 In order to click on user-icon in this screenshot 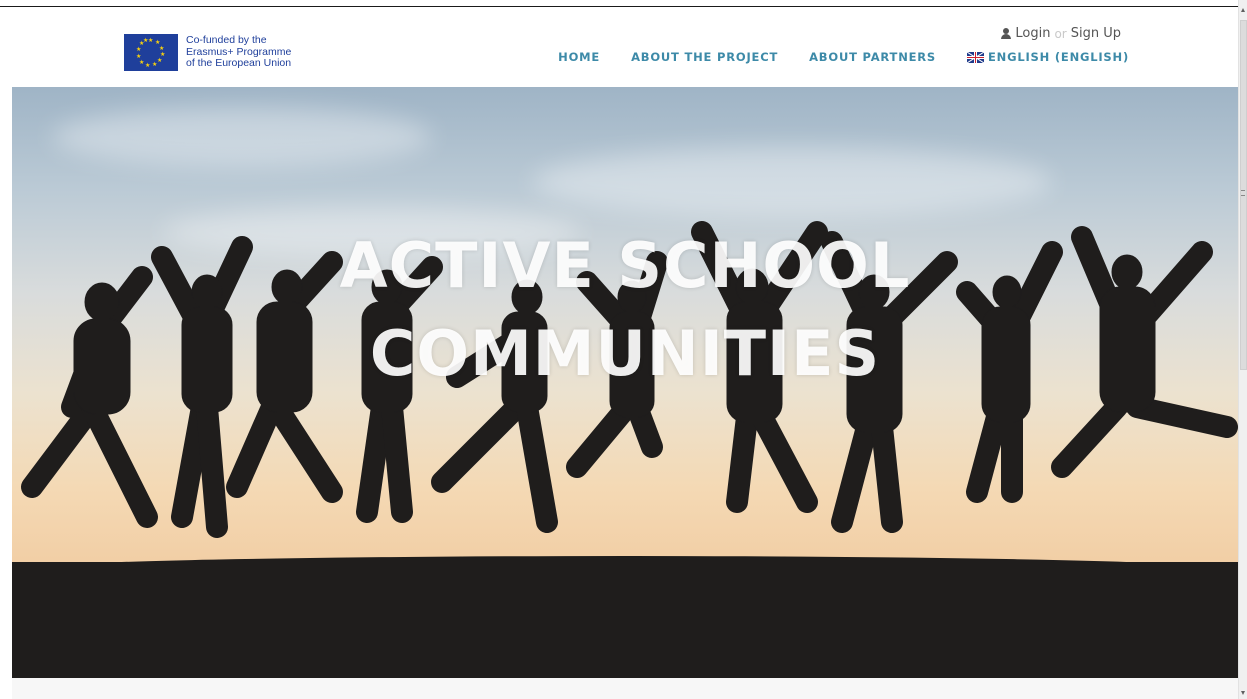, I will do `click(1006, 33)`.